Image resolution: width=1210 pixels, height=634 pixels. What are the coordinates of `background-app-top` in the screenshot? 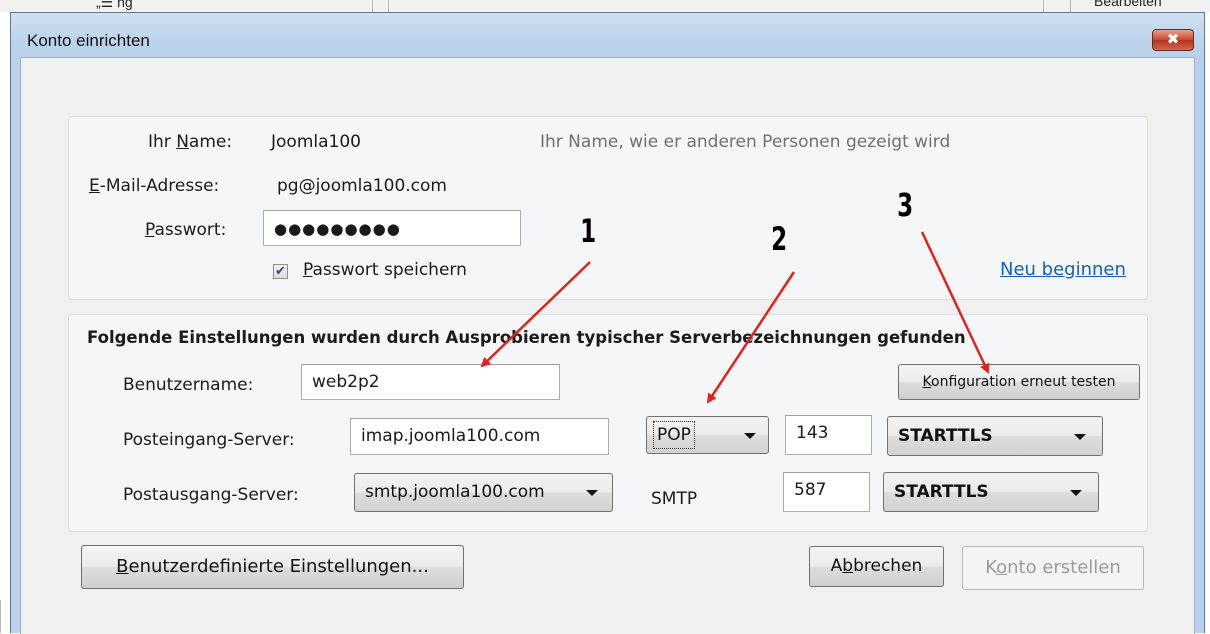 It's located at (605, 6).